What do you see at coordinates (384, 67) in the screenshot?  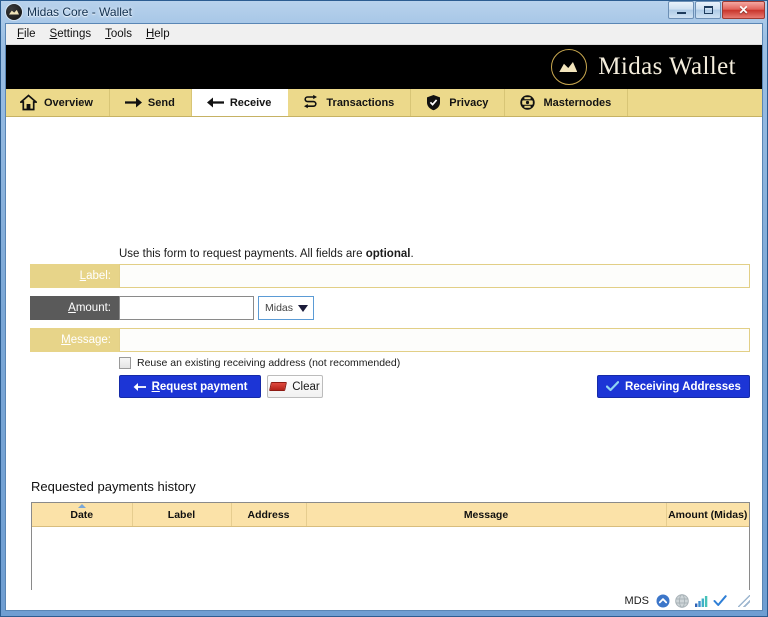 I see `brand-banner: Midas Wallet` at bounding box center [384, 67].